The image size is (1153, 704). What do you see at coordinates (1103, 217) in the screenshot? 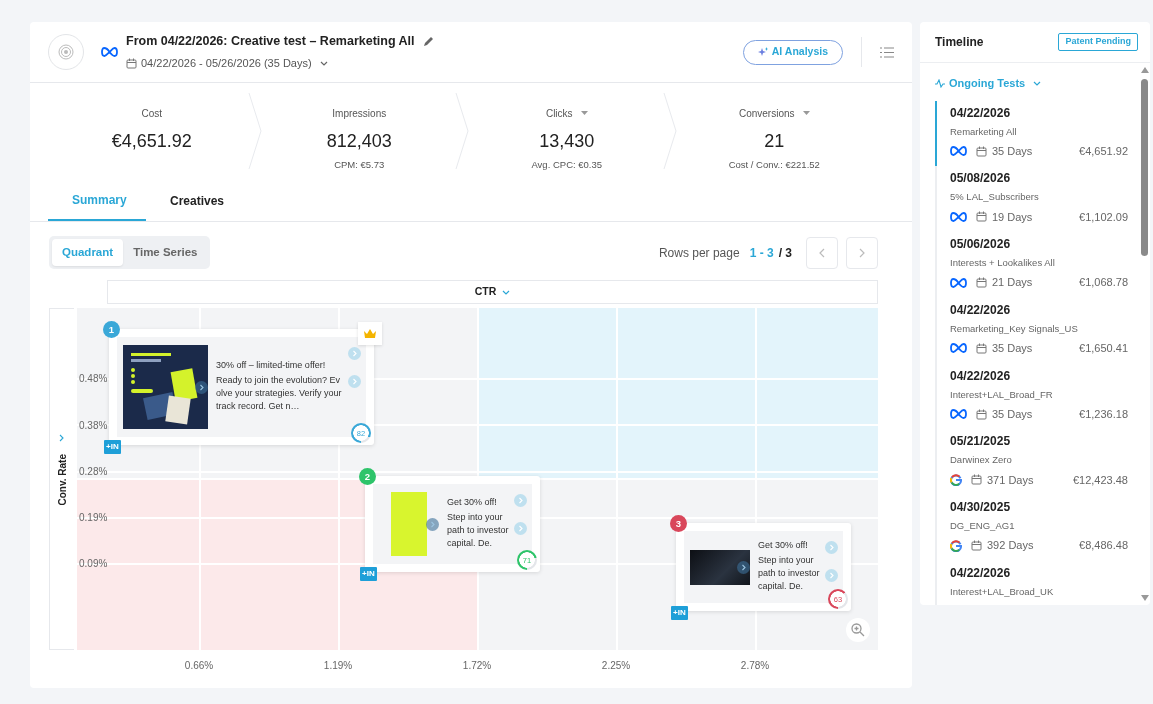
I see `test-cost: €1,102.09` at bounding box center [1103, 217].